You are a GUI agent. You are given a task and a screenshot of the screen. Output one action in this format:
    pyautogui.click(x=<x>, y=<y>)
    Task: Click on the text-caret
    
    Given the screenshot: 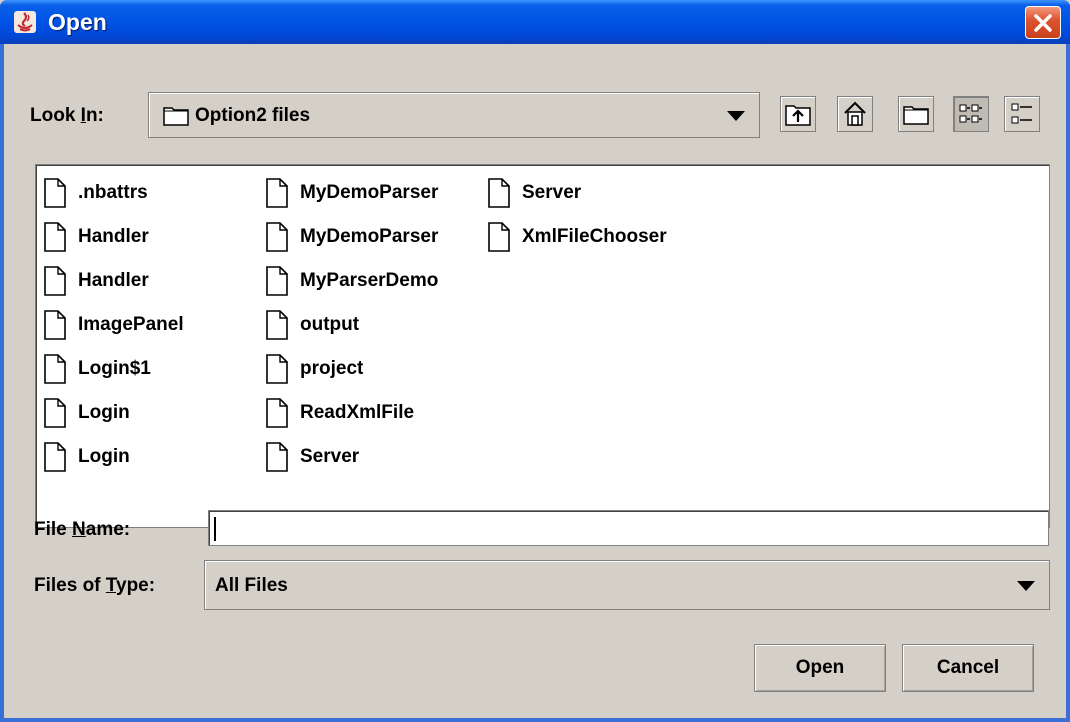 What is the action you would take?
    pyautogui.click(x=215, y=529)
    